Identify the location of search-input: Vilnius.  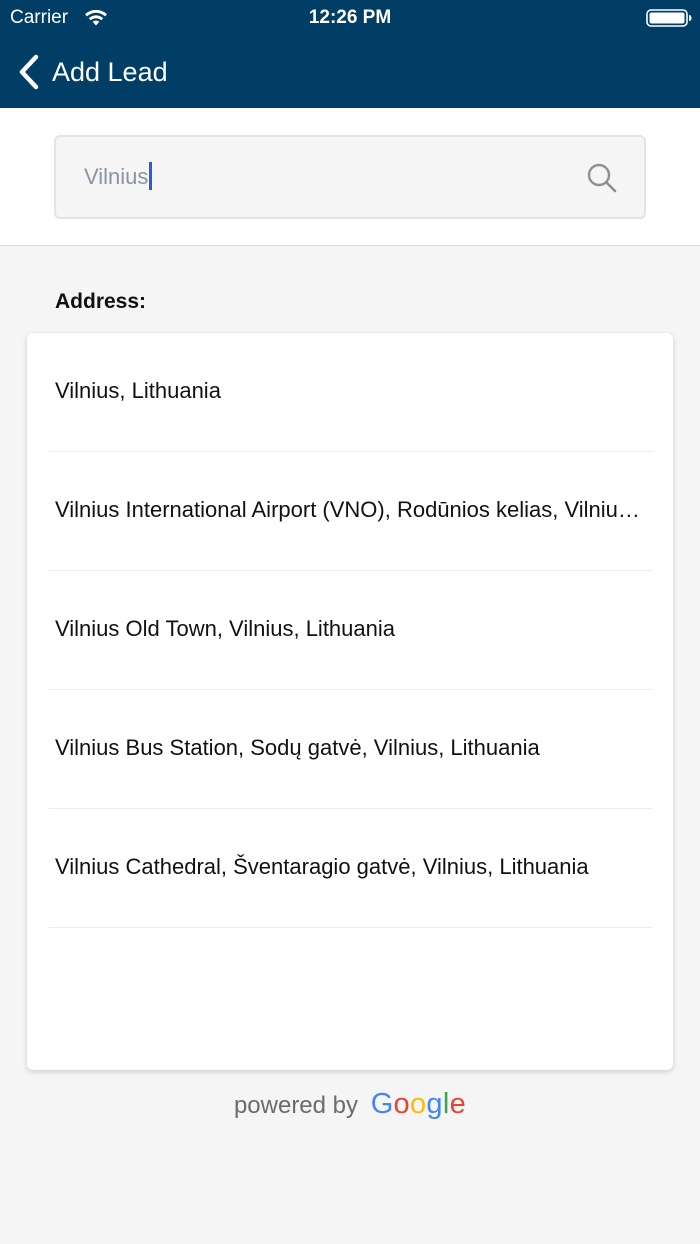
(350, 177).